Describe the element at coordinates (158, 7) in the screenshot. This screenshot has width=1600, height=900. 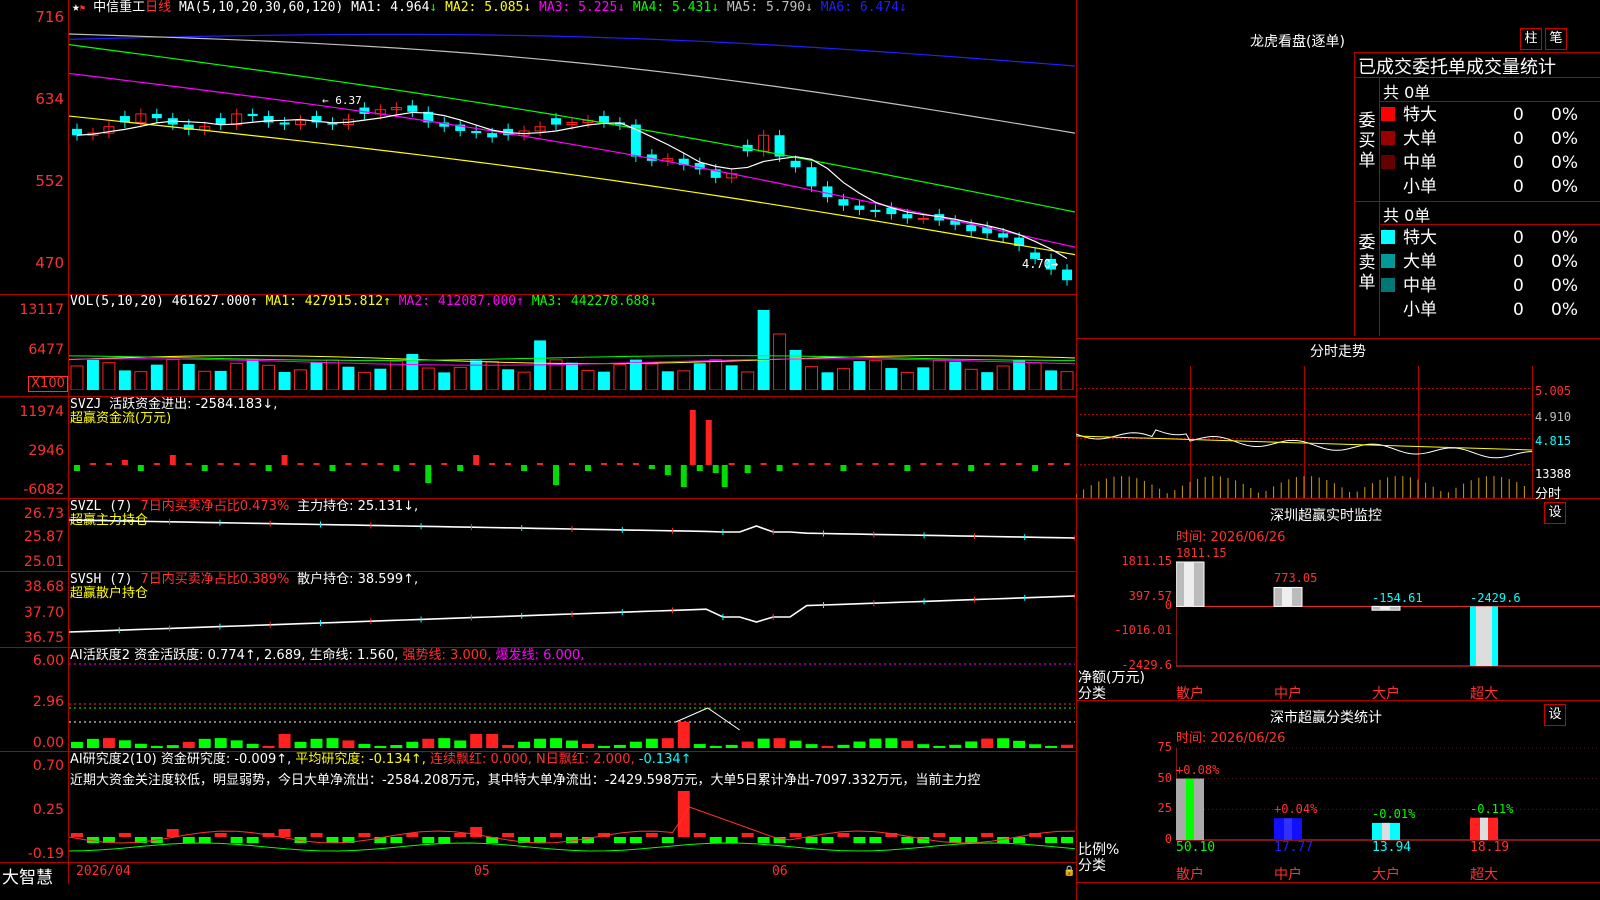
I see `stock-period: 日线` at that location.